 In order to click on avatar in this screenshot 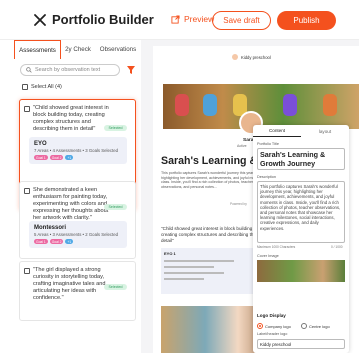, I will do `click(235, 57)`.